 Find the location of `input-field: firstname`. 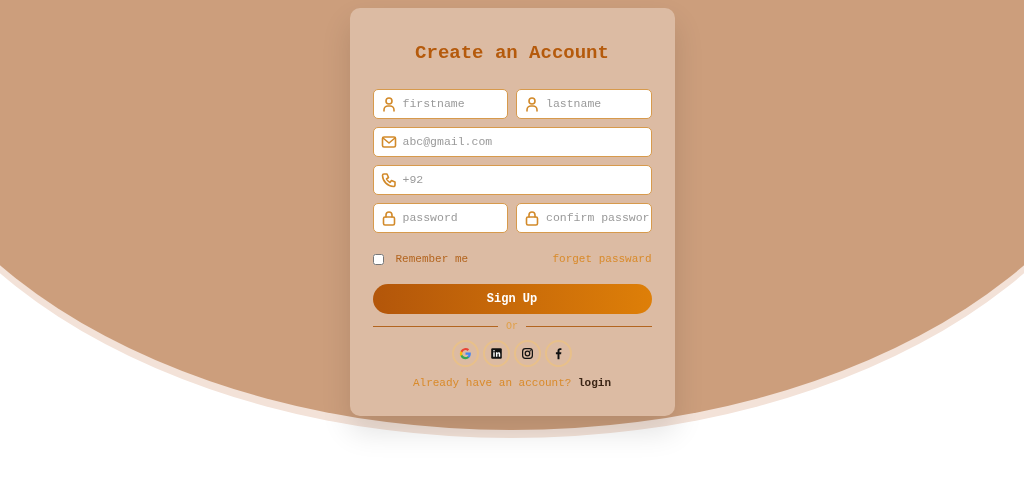

input-field: firstname is located at coordinates (440, 103).